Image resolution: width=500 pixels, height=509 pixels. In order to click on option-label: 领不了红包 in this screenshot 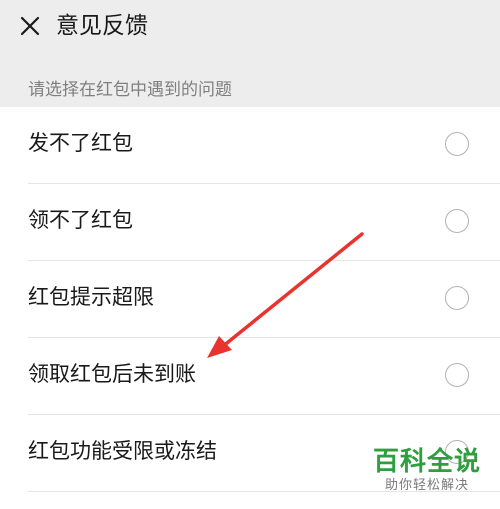, I will do `click(80, 220)`.